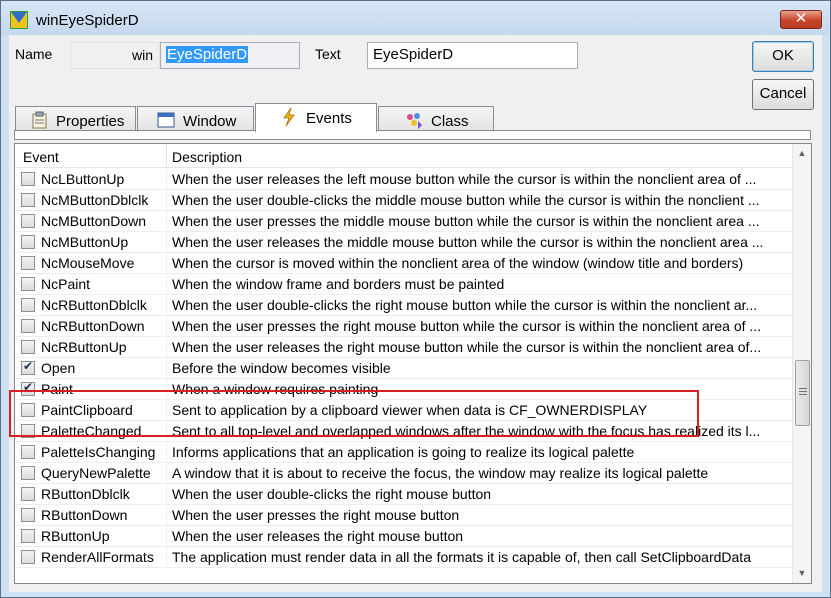 The image size is (831, 598). I want to click on cancel-button: Cancel, so click(783, 94).